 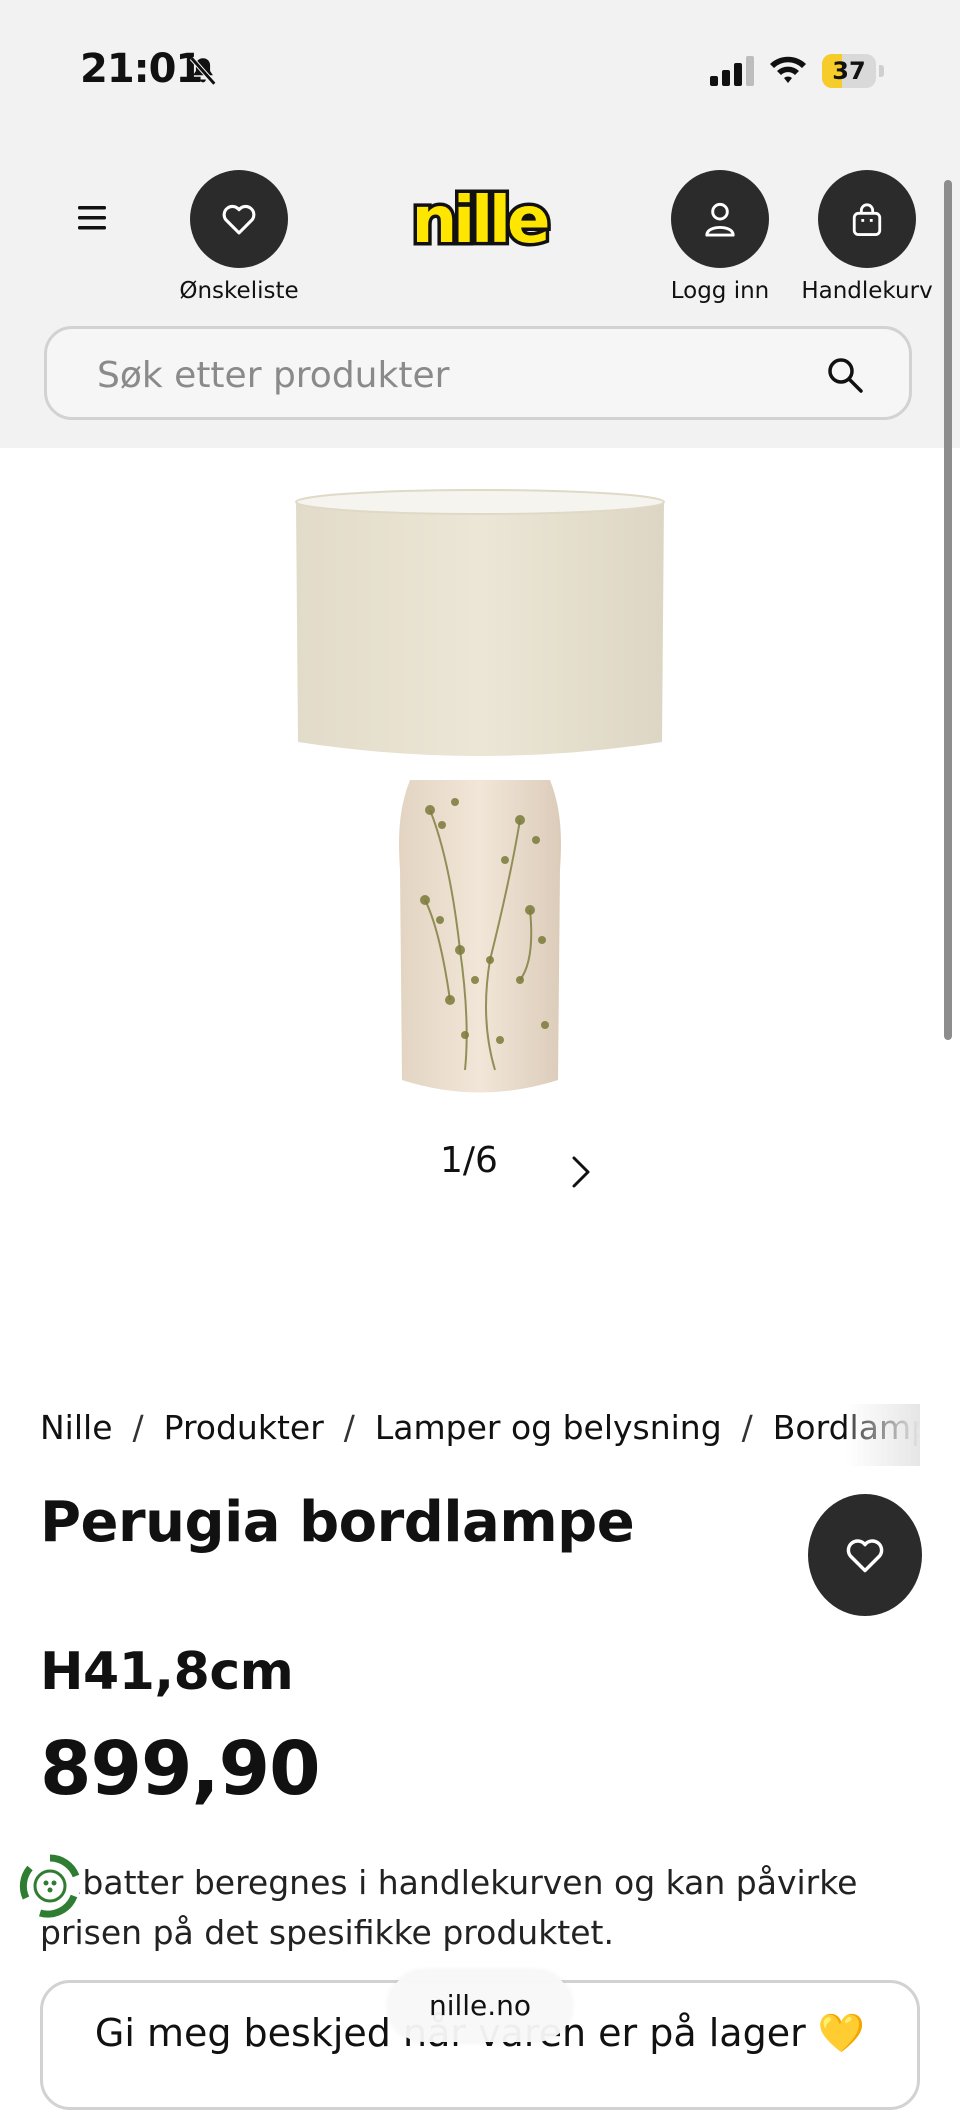 I want to click on hamburger-menu-icon, so click(x=92, y=218).